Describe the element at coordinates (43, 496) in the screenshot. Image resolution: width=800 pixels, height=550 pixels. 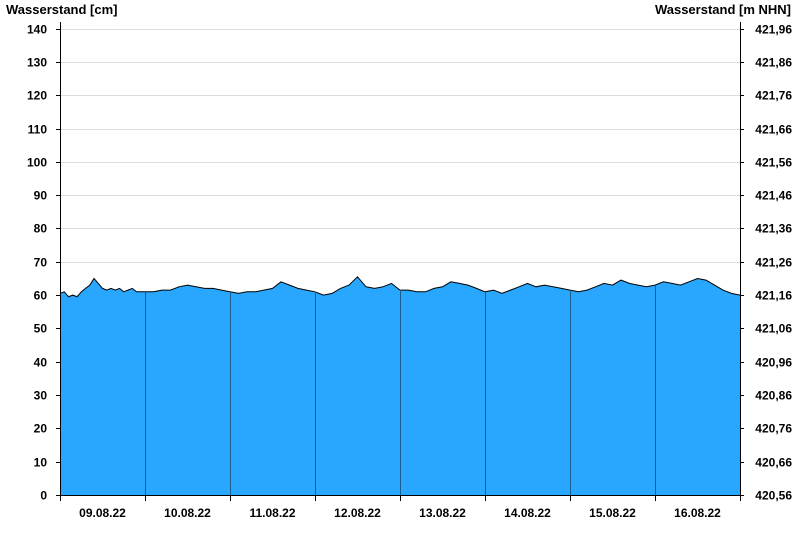
I see `left-tick-label: 0` at that location.